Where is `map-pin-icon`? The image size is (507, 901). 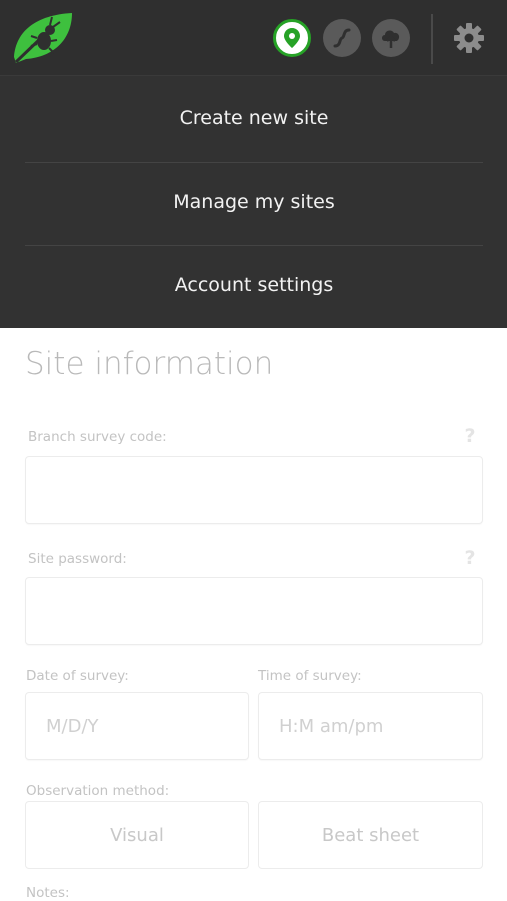 map-pin-icon is located at coordinates (292, 38).